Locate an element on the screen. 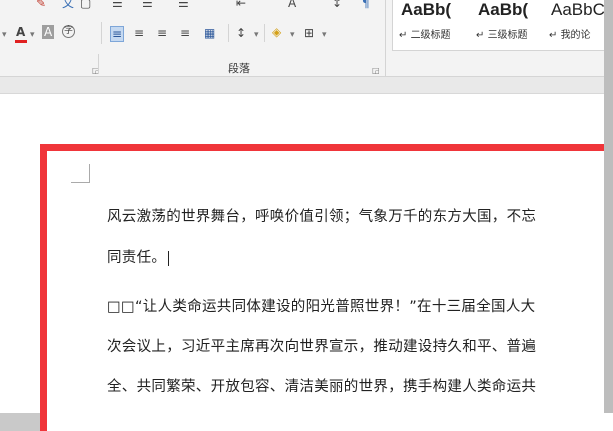 The height and width of the screenshot is (431, 613). align-left-icon: ≡ is located at coordinates (117, 34).